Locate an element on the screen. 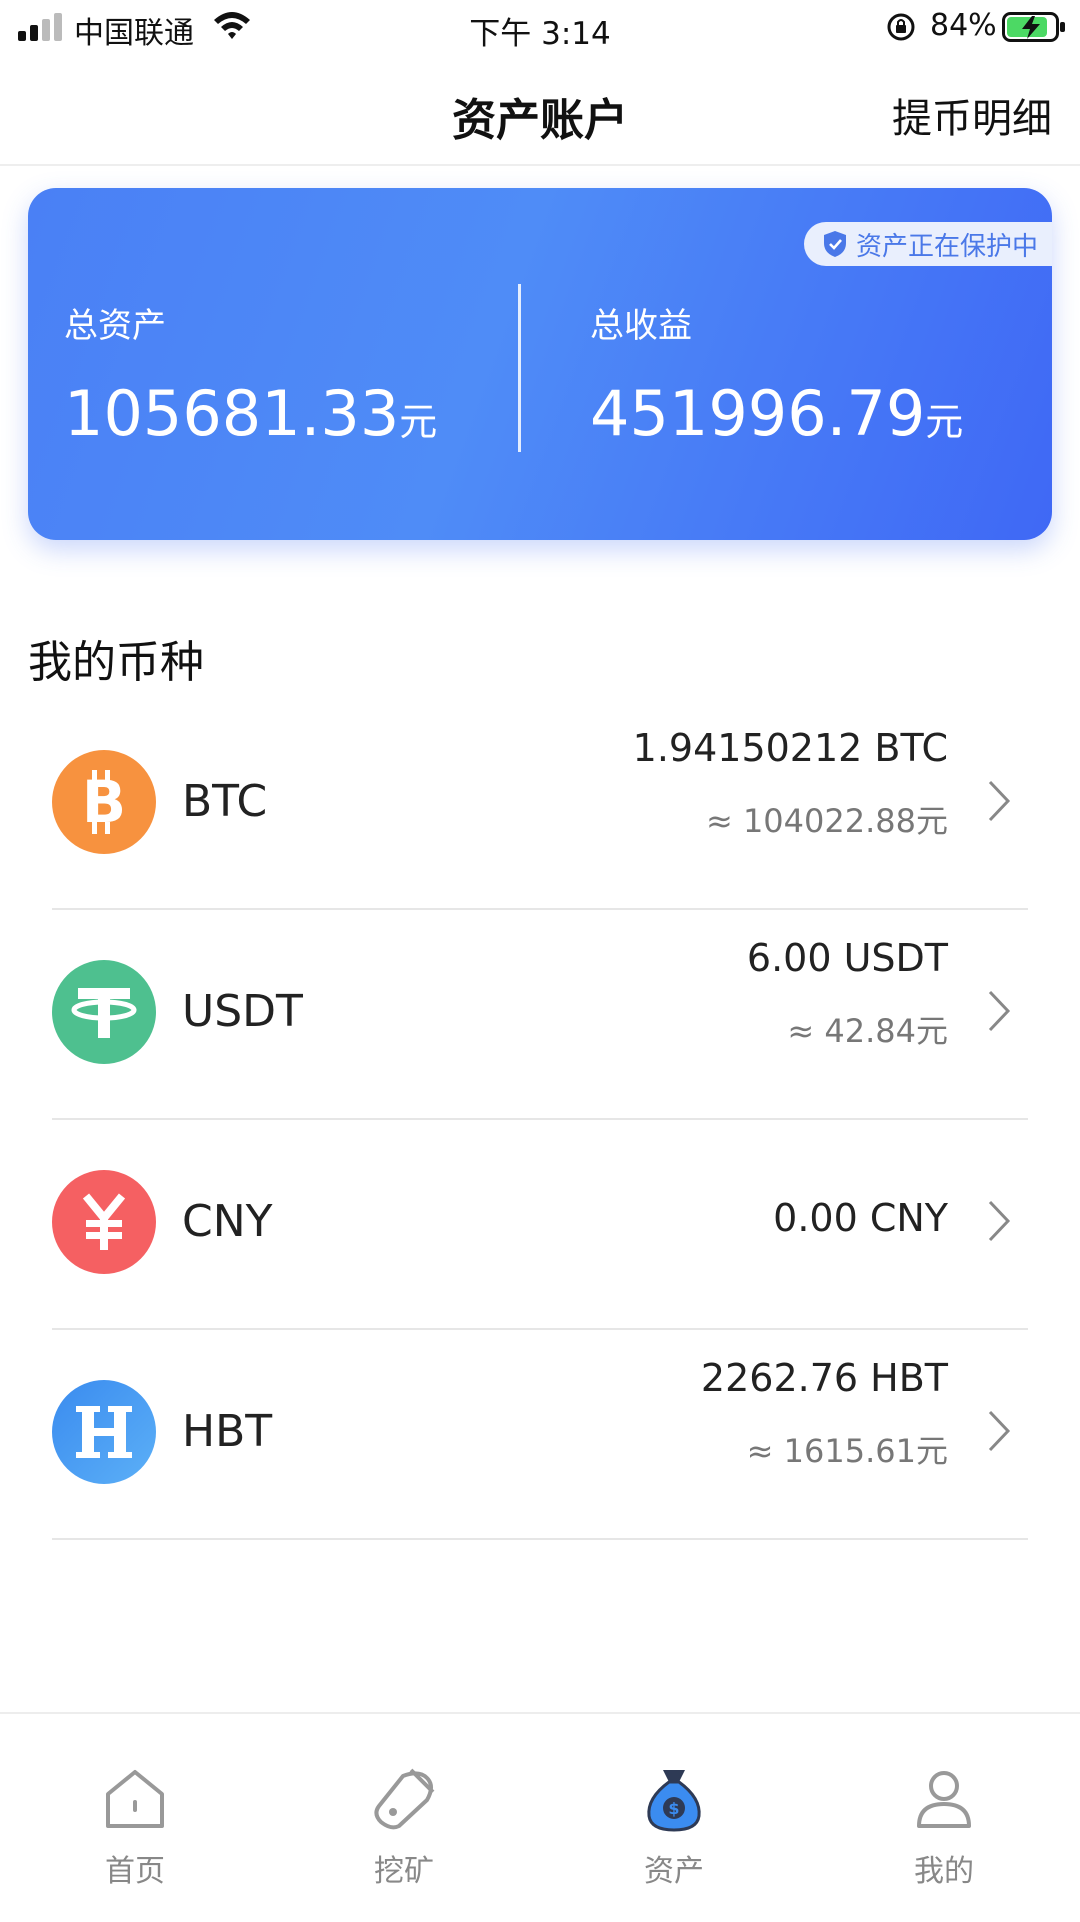 This screenshot has height=1922, width=1080. tab-assets: $ 资产 is located at coordinates (674, 1827).